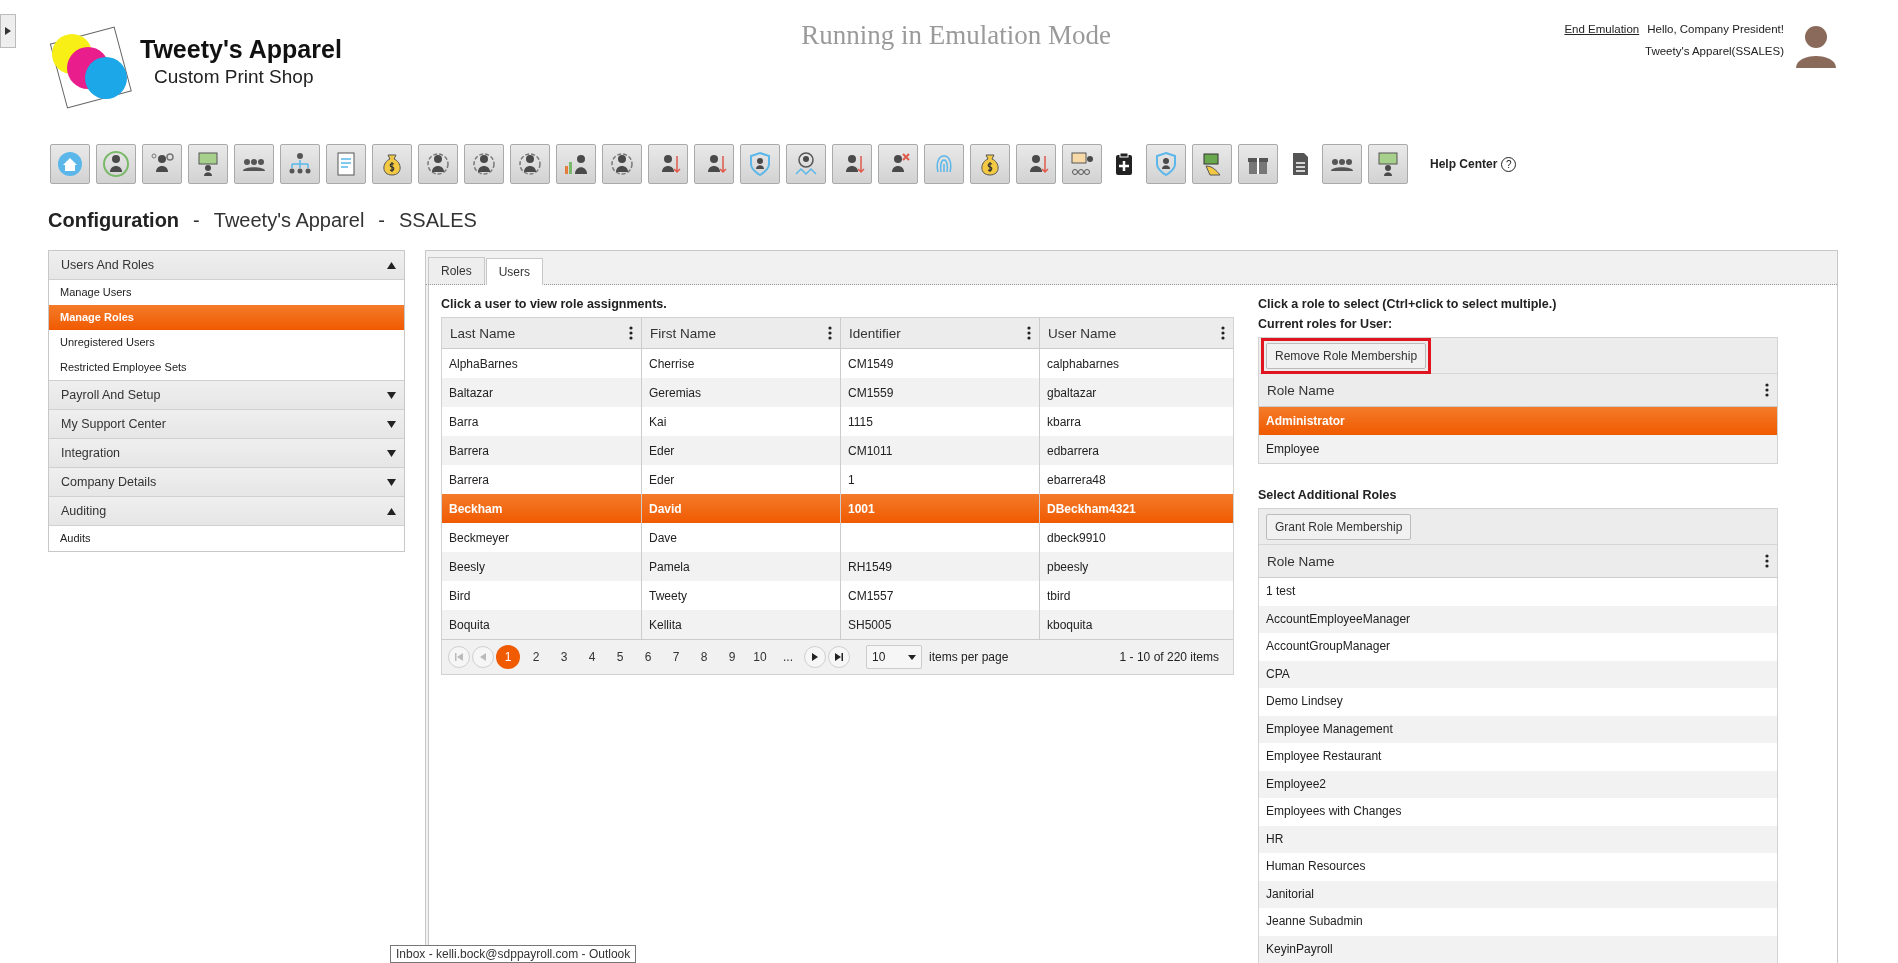  What do you see at coordinates (1518, 839) in the screenshot?
I see `role-row: HR` at bounding box center [1518, 839].